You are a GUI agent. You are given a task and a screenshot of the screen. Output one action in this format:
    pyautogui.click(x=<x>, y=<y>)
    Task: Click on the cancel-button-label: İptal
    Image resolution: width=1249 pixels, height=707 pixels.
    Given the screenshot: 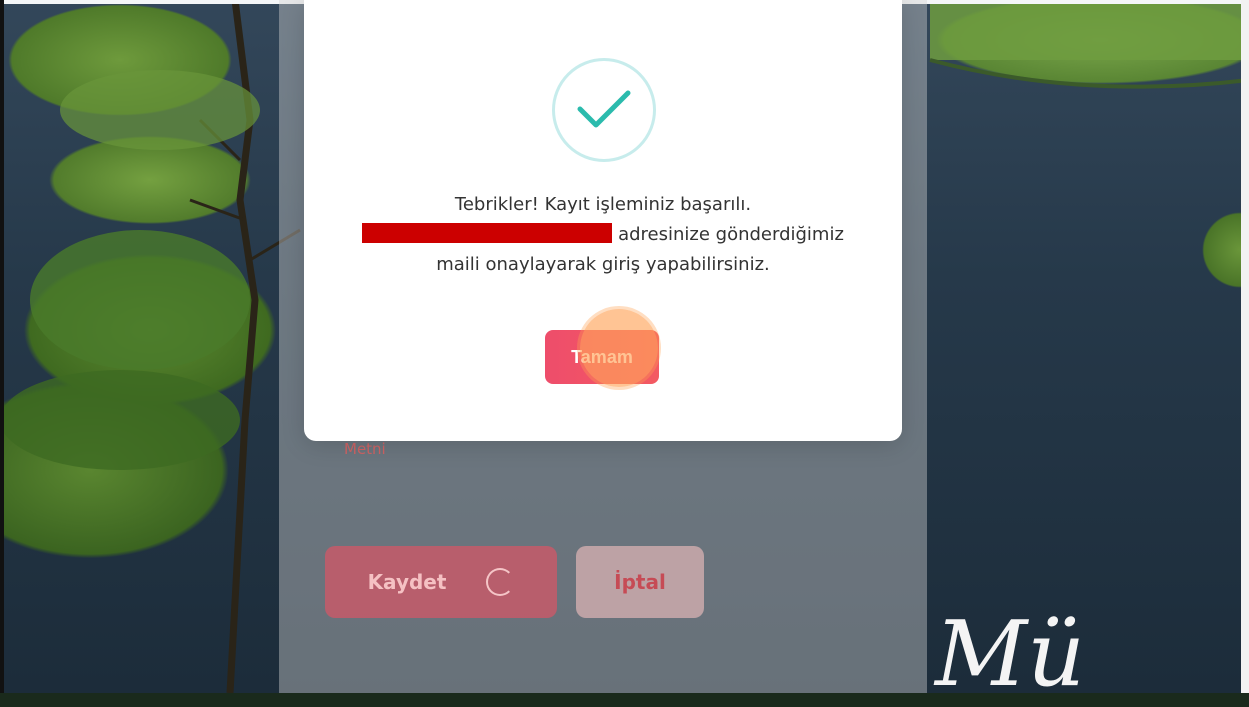 What is the action you would take?
    pyautogui.click(x=640, y=582)
    